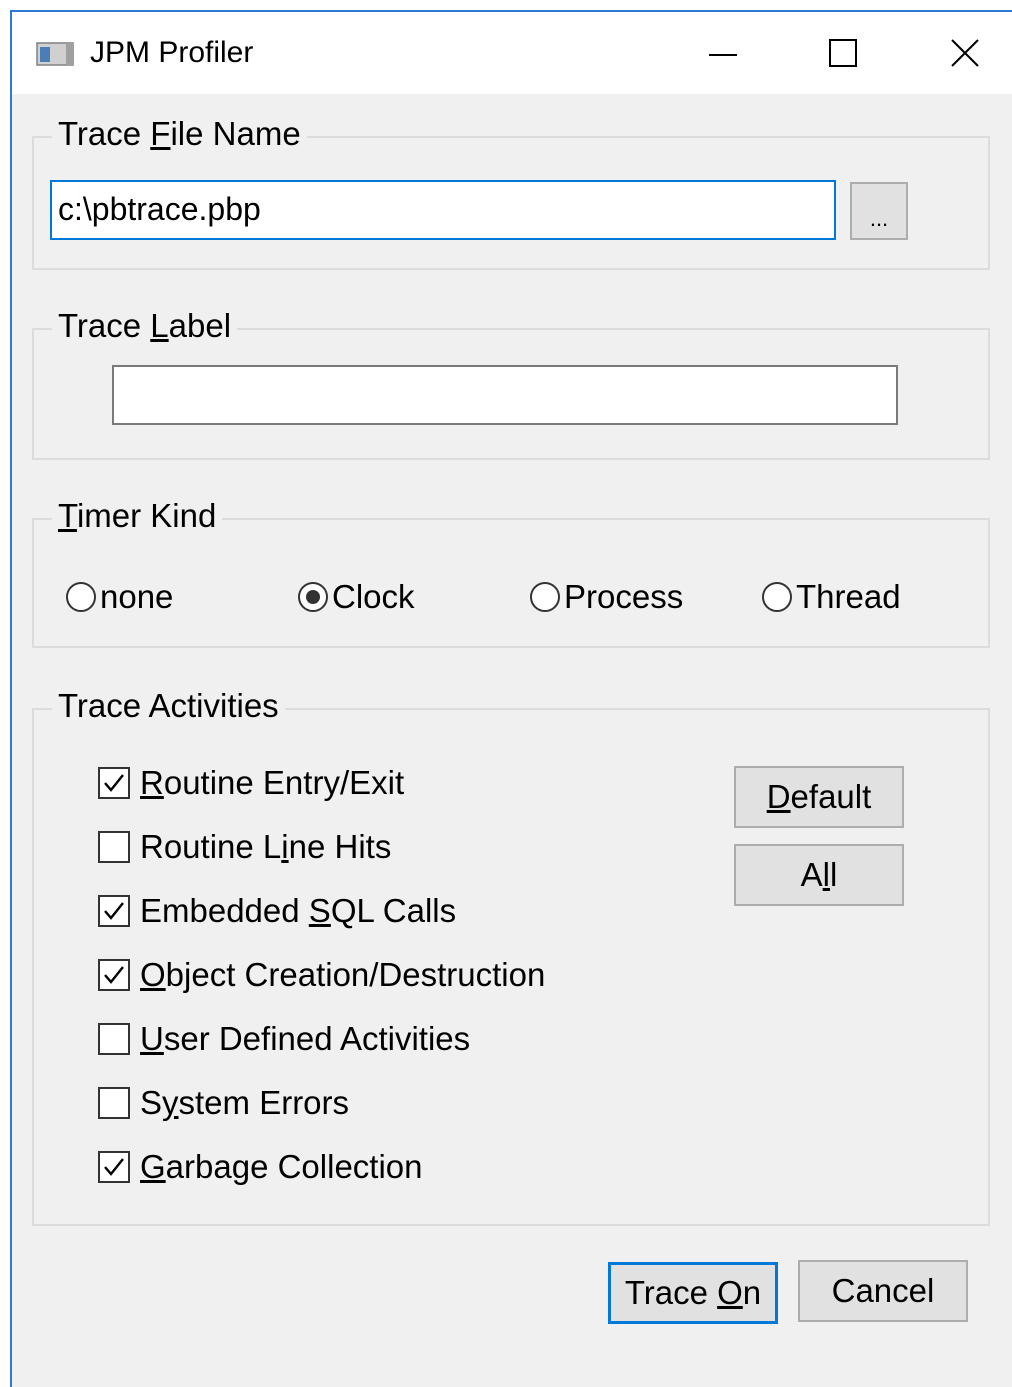  What do you see at coordinates (55, 54) in the screenshot?
I see `app-icon` at bounding box center [55, 54].